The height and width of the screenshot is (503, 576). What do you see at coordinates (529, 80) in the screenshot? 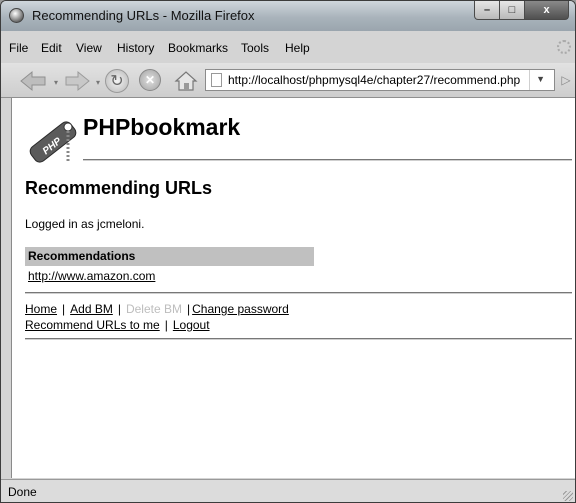
I see `address-separator` at bounding box center [529, 80].